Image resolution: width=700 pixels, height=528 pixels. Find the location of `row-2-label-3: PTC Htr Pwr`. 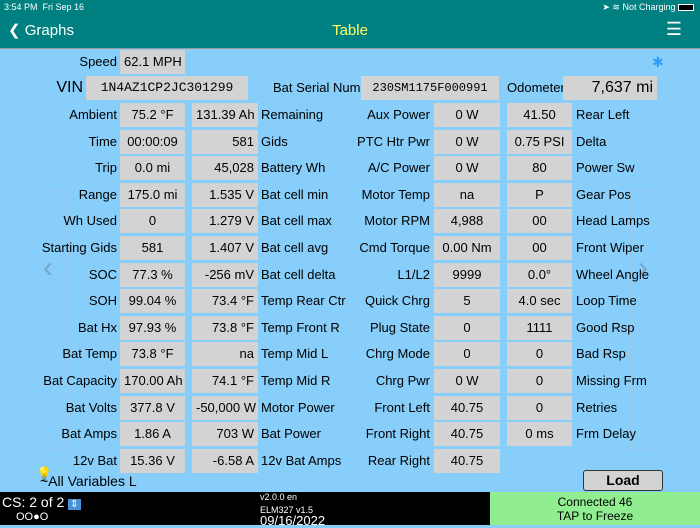

row-2-label-3: PTC Htr Pwr is located at coordinates (393, 141).